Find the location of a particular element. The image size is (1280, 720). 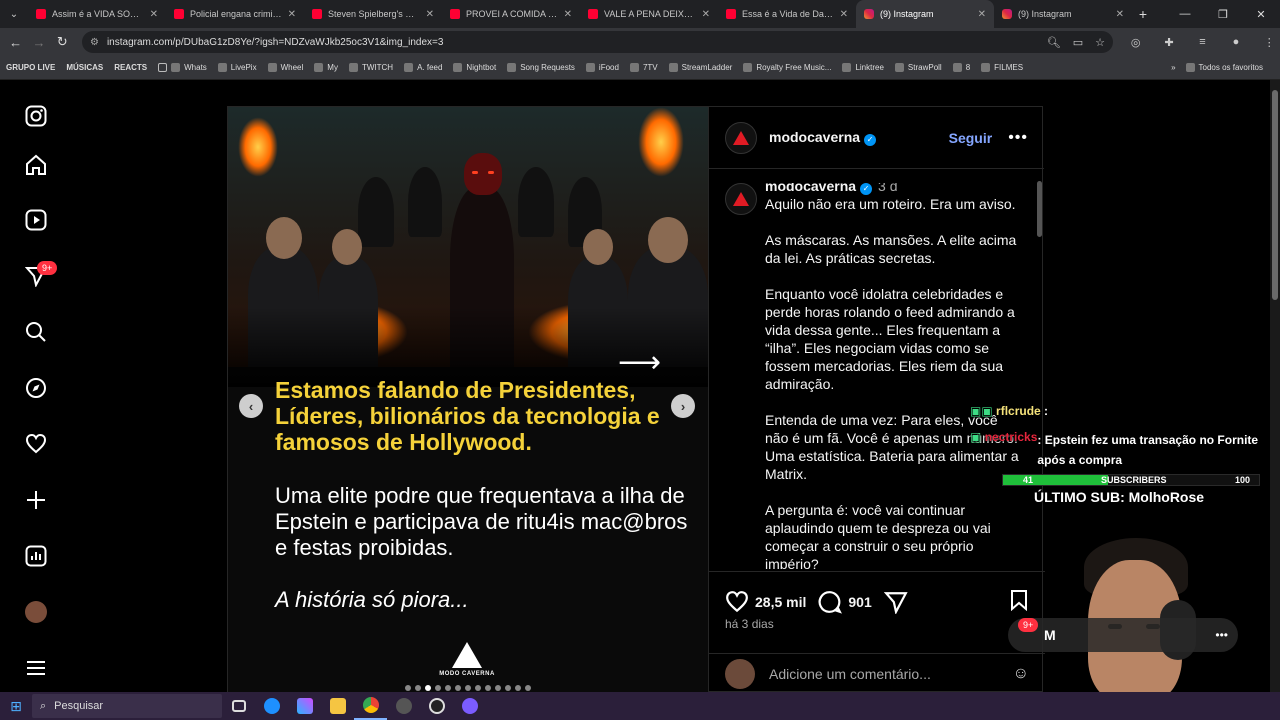

obs-icon is located at coordinates (436, 706).